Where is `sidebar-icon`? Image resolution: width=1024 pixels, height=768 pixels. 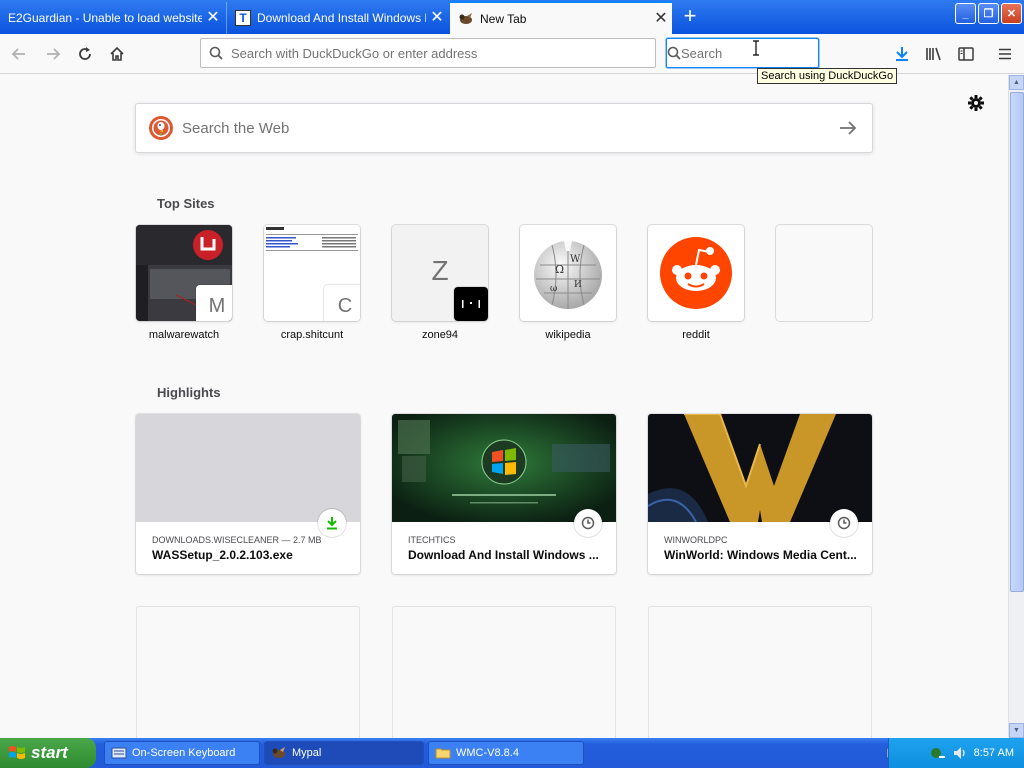 sidebar-icon is located at coordinates (966, 54).